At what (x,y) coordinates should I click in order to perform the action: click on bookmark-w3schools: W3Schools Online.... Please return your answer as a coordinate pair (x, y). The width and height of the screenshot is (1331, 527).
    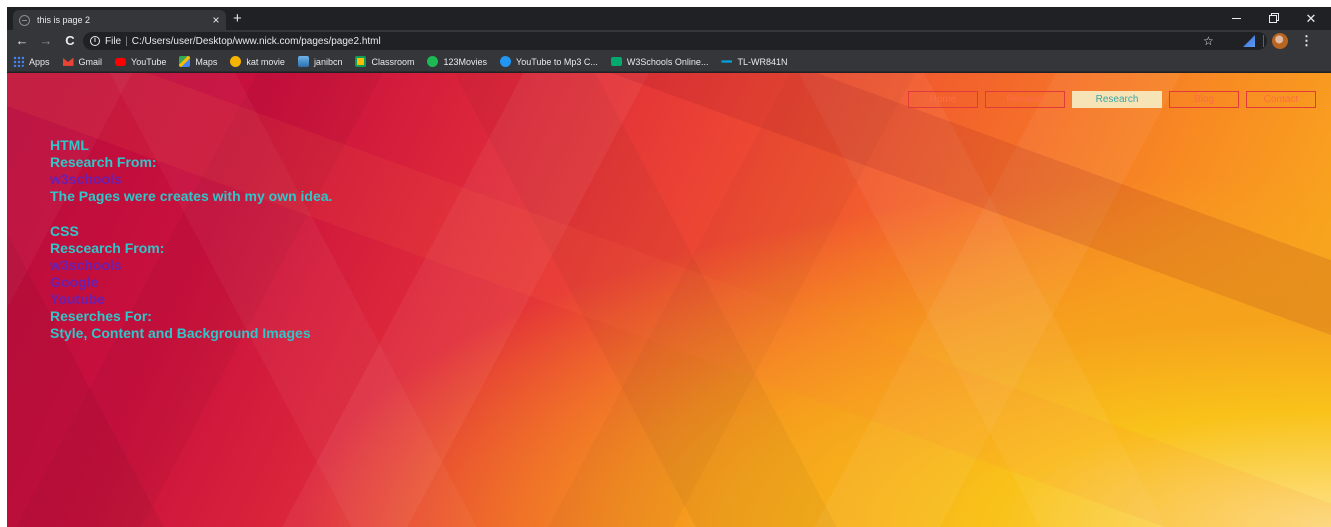
    Looking at the image, I should click on (659, 61).